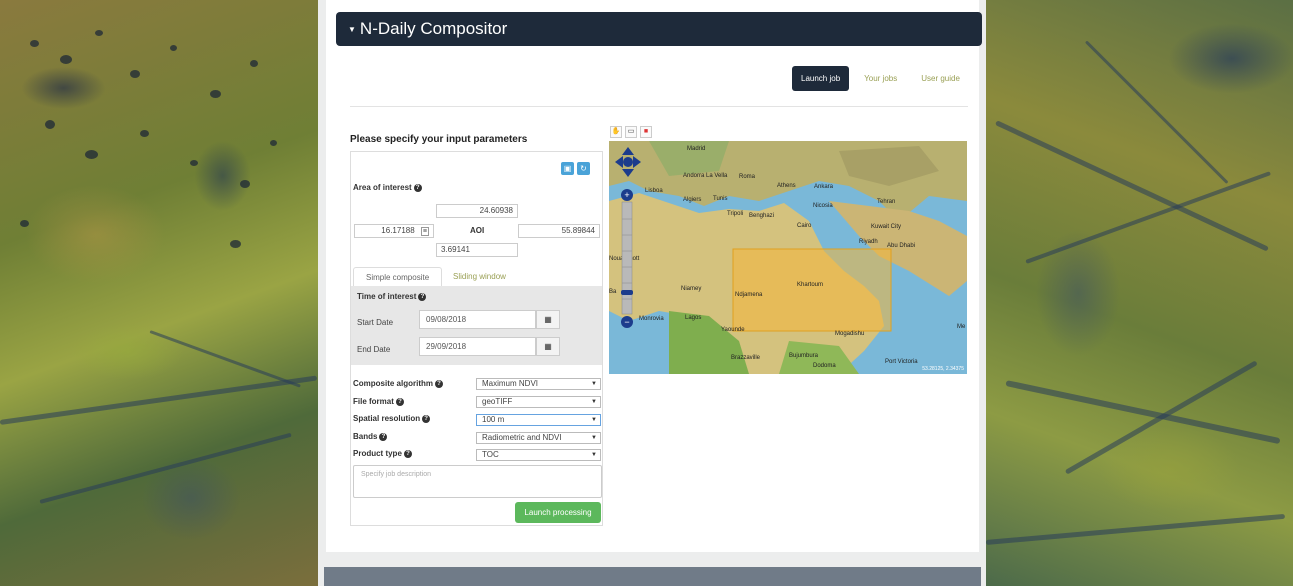 This screenshot has width=1293, height=586. I want to click on page-title: N-Daily Compositor, so click(433, 28).